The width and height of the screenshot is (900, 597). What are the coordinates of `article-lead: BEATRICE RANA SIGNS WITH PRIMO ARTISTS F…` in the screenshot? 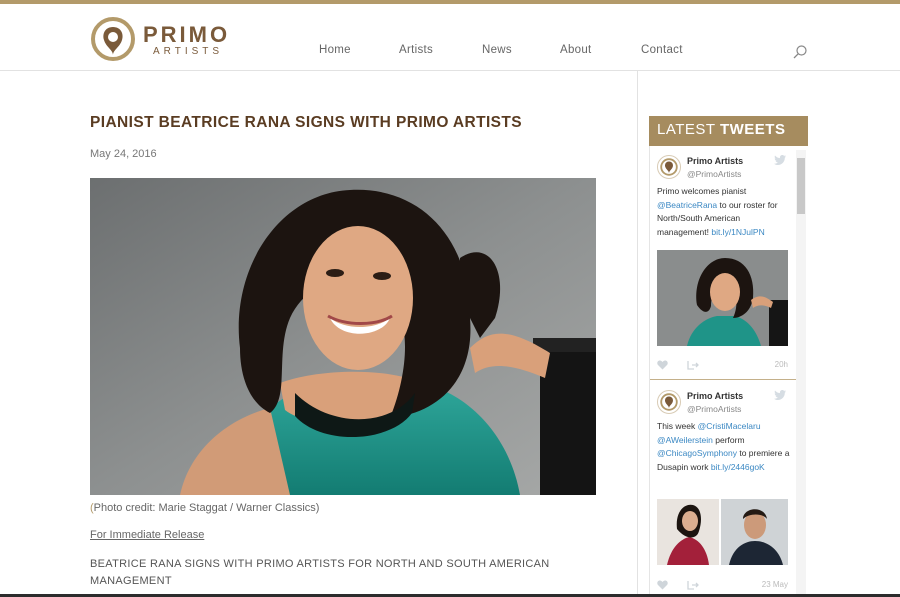 It's located at (320, 572).